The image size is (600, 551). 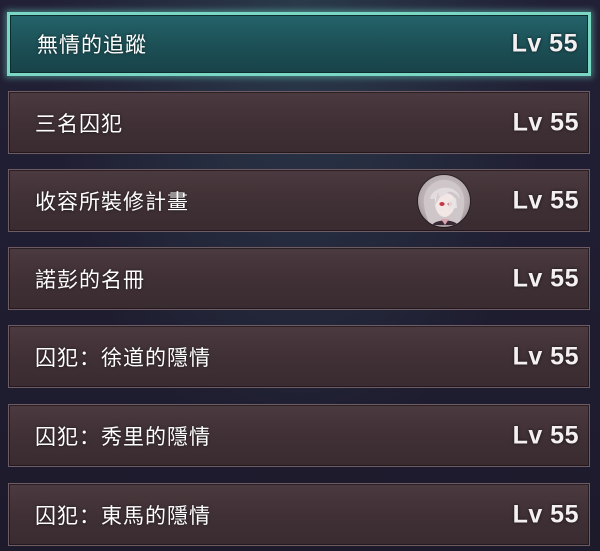 I want to click on quest-item: 三名囚犯 Lv 55, so click(x=299, y=122).